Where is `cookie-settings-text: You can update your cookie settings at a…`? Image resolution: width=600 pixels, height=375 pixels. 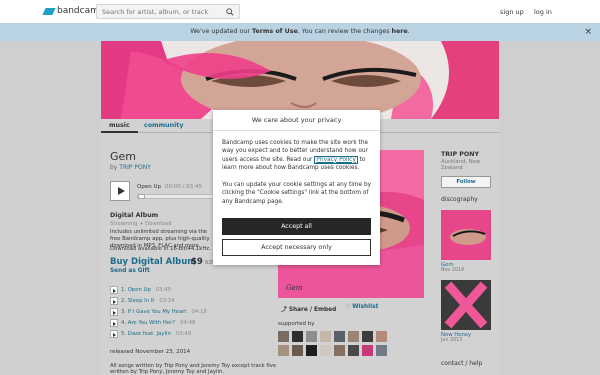 cookie-settings-text: You can update your cookie settings at a… is located at coordinates (297, 193).